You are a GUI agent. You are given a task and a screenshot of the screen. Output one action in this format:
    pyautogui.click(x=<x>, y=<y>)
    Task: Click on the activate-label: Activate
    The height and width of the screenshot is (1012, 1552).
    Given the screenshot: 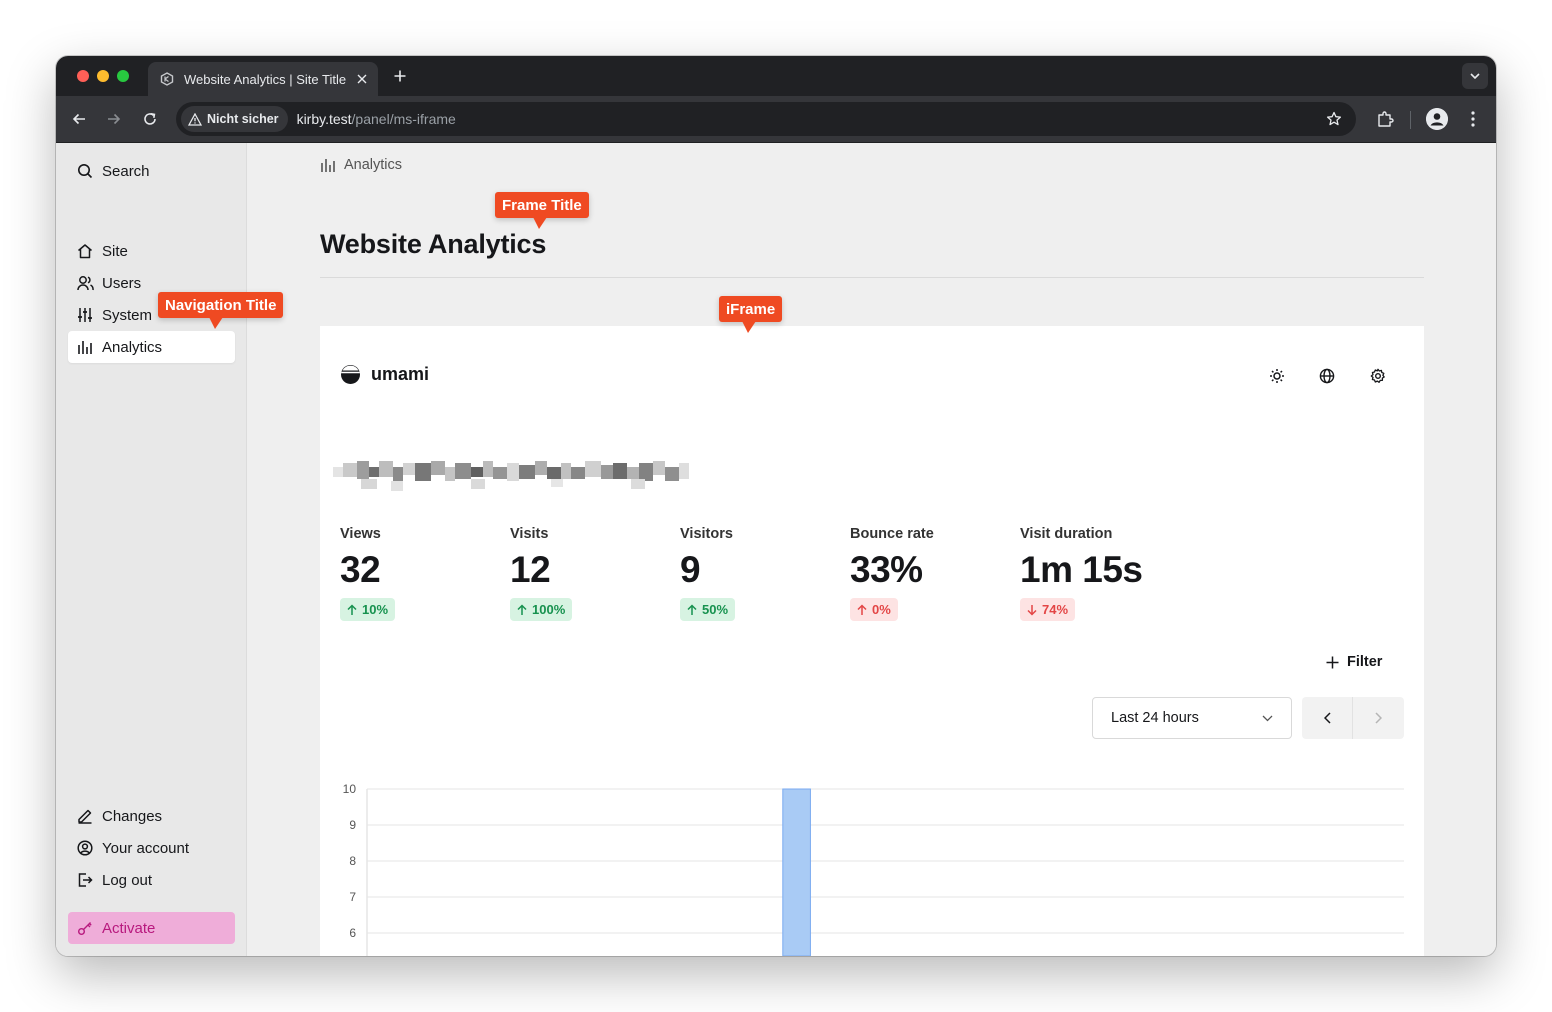 What is the action you would take?
    pyautogui.click(x=129, y=928)
    